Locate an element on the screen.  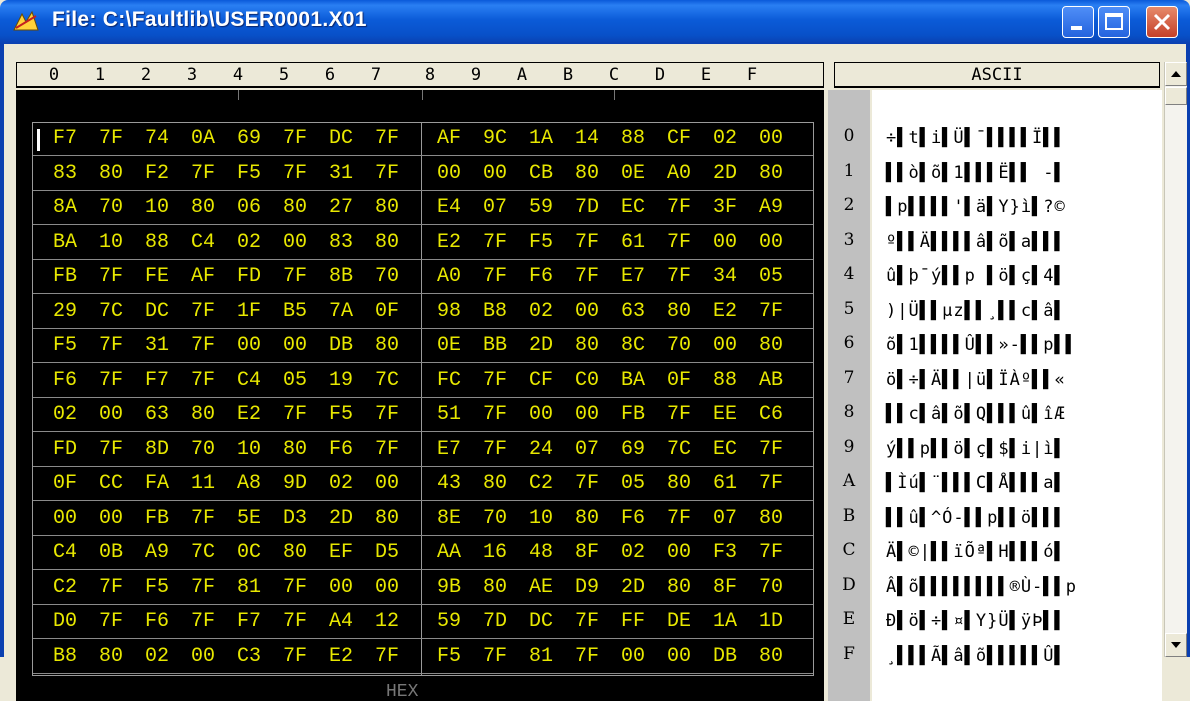
hex-byte-cell: 69 is located at coordinates (249, 138).